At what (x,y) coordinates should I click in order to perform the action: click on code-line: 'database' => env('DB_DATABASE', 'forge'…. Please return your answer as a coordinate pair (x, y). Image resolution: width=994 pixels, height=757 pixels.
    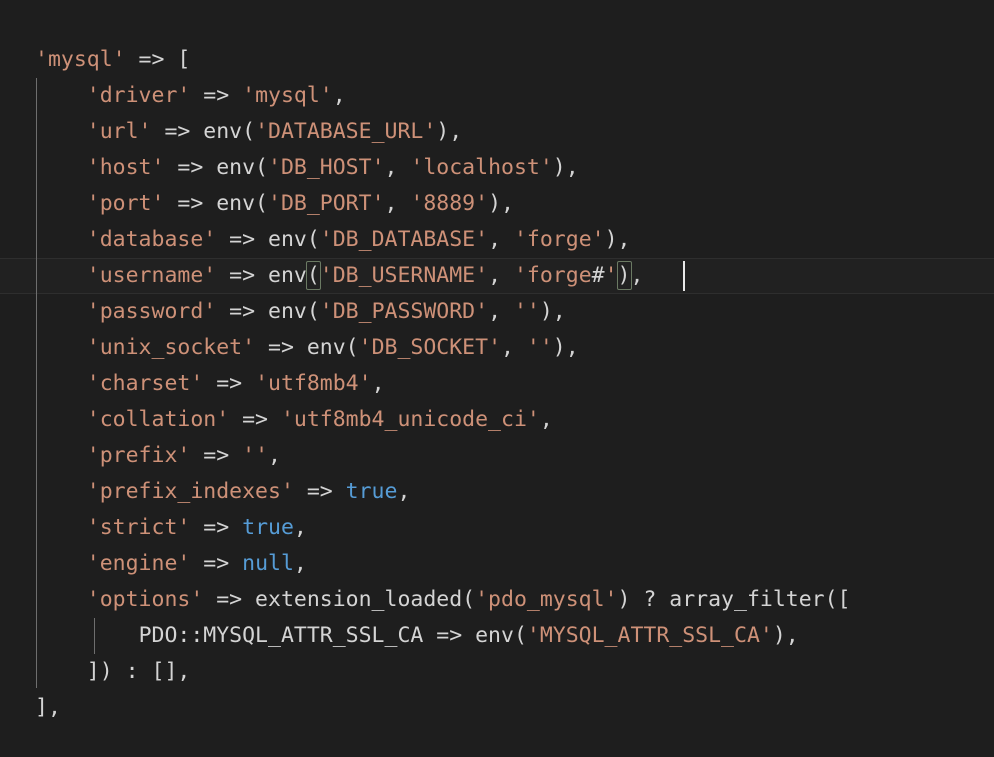
    Looking at the image, I should click on (497, 240).